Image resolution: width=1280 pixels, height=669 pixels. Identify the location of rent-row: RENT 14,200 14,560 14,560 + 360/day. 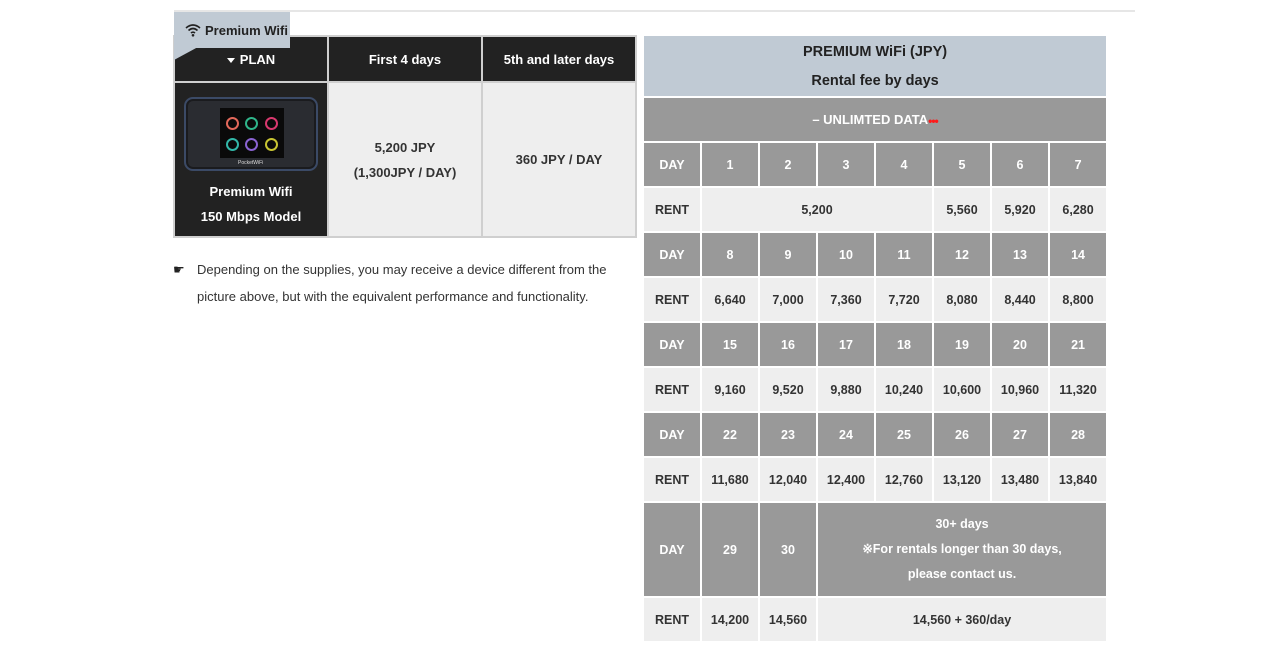
(875, 619).